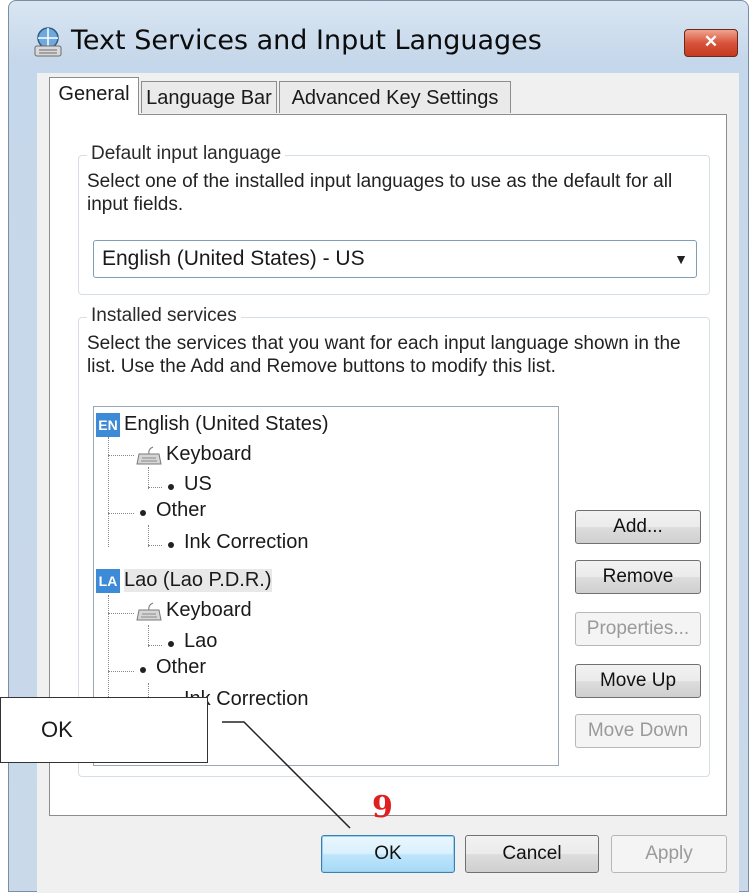  Describe the element at coordinates (382, 807) in the screenshot. I see `step-number: 9` at that location.